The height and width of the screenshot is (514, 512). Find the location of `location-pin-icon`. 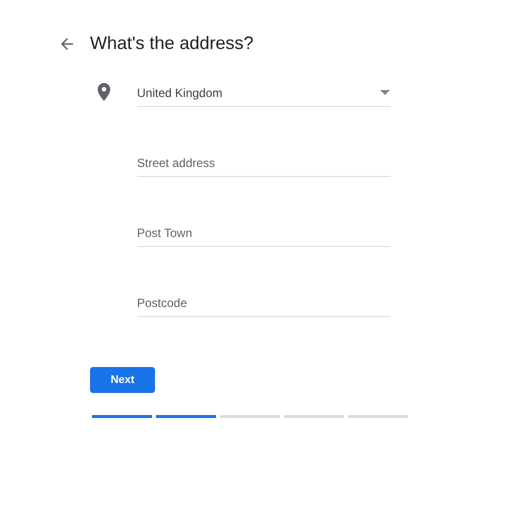

location-pin-icon is located at coordinates (104, 92).